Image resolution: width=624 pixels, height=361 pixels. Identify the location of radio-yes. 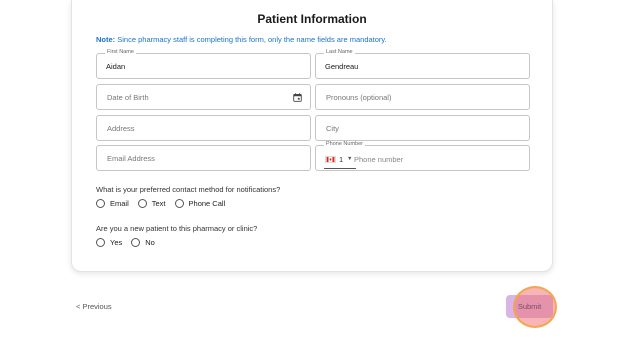
(100, 242).